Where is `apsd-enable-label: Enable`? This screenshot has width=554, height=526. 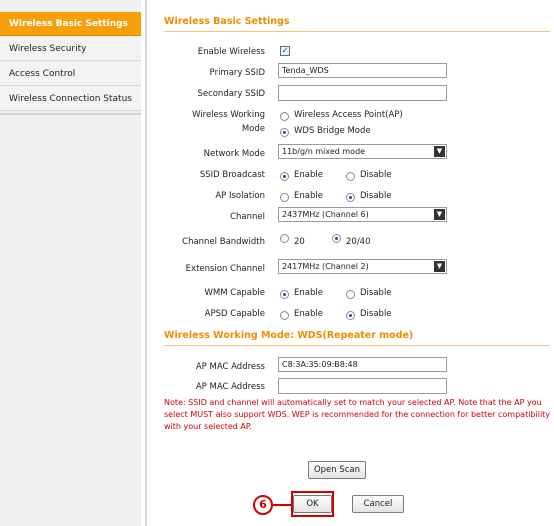
apsd-enable-label: Enable is located at coordinates (308, 314).